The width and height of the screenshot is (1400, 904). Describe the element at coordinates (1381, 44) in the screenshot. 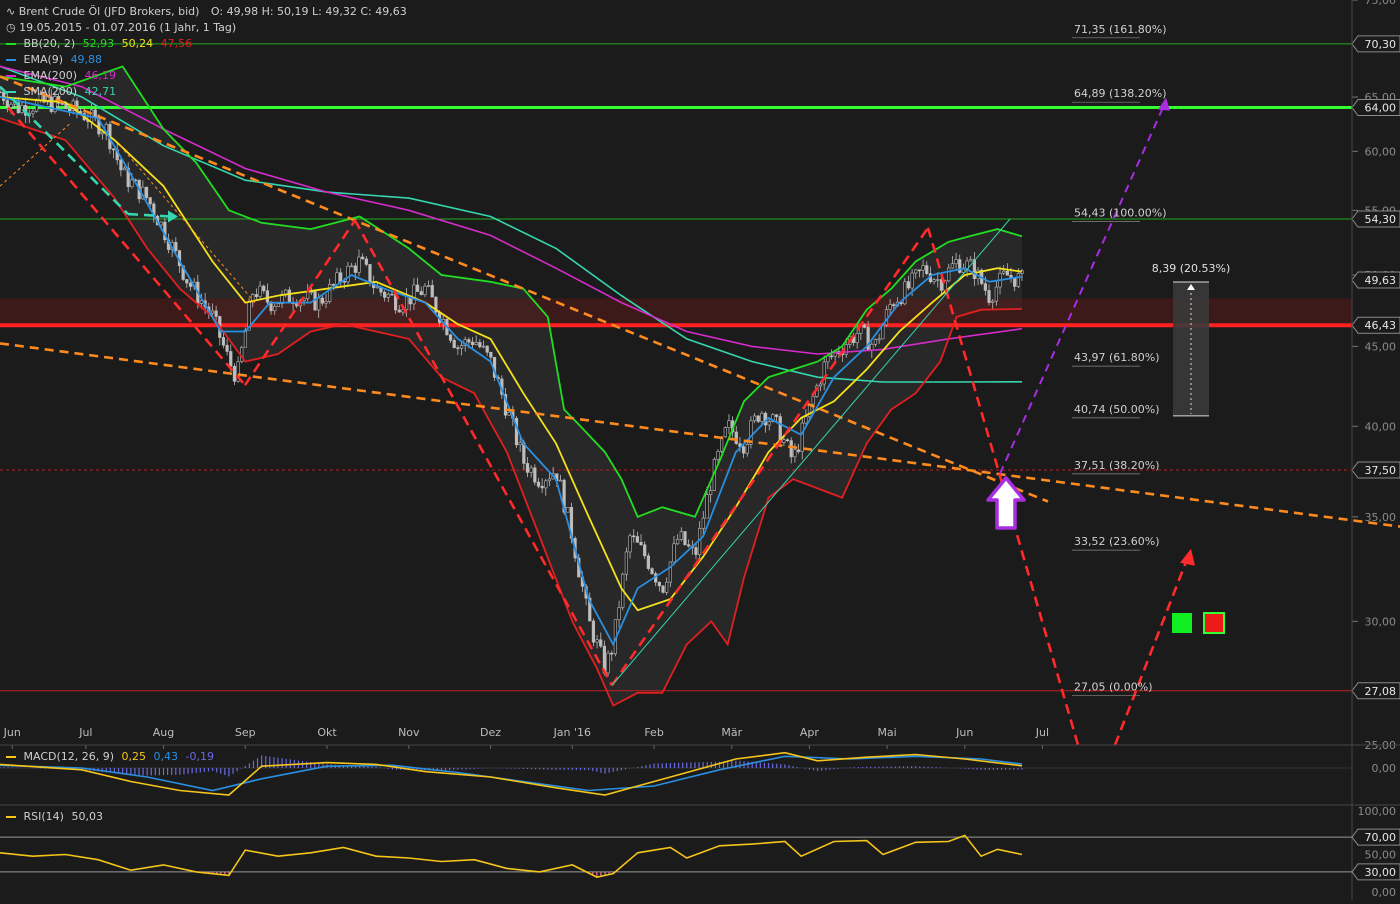

I see `price-tag-0: 70,30` at that location.